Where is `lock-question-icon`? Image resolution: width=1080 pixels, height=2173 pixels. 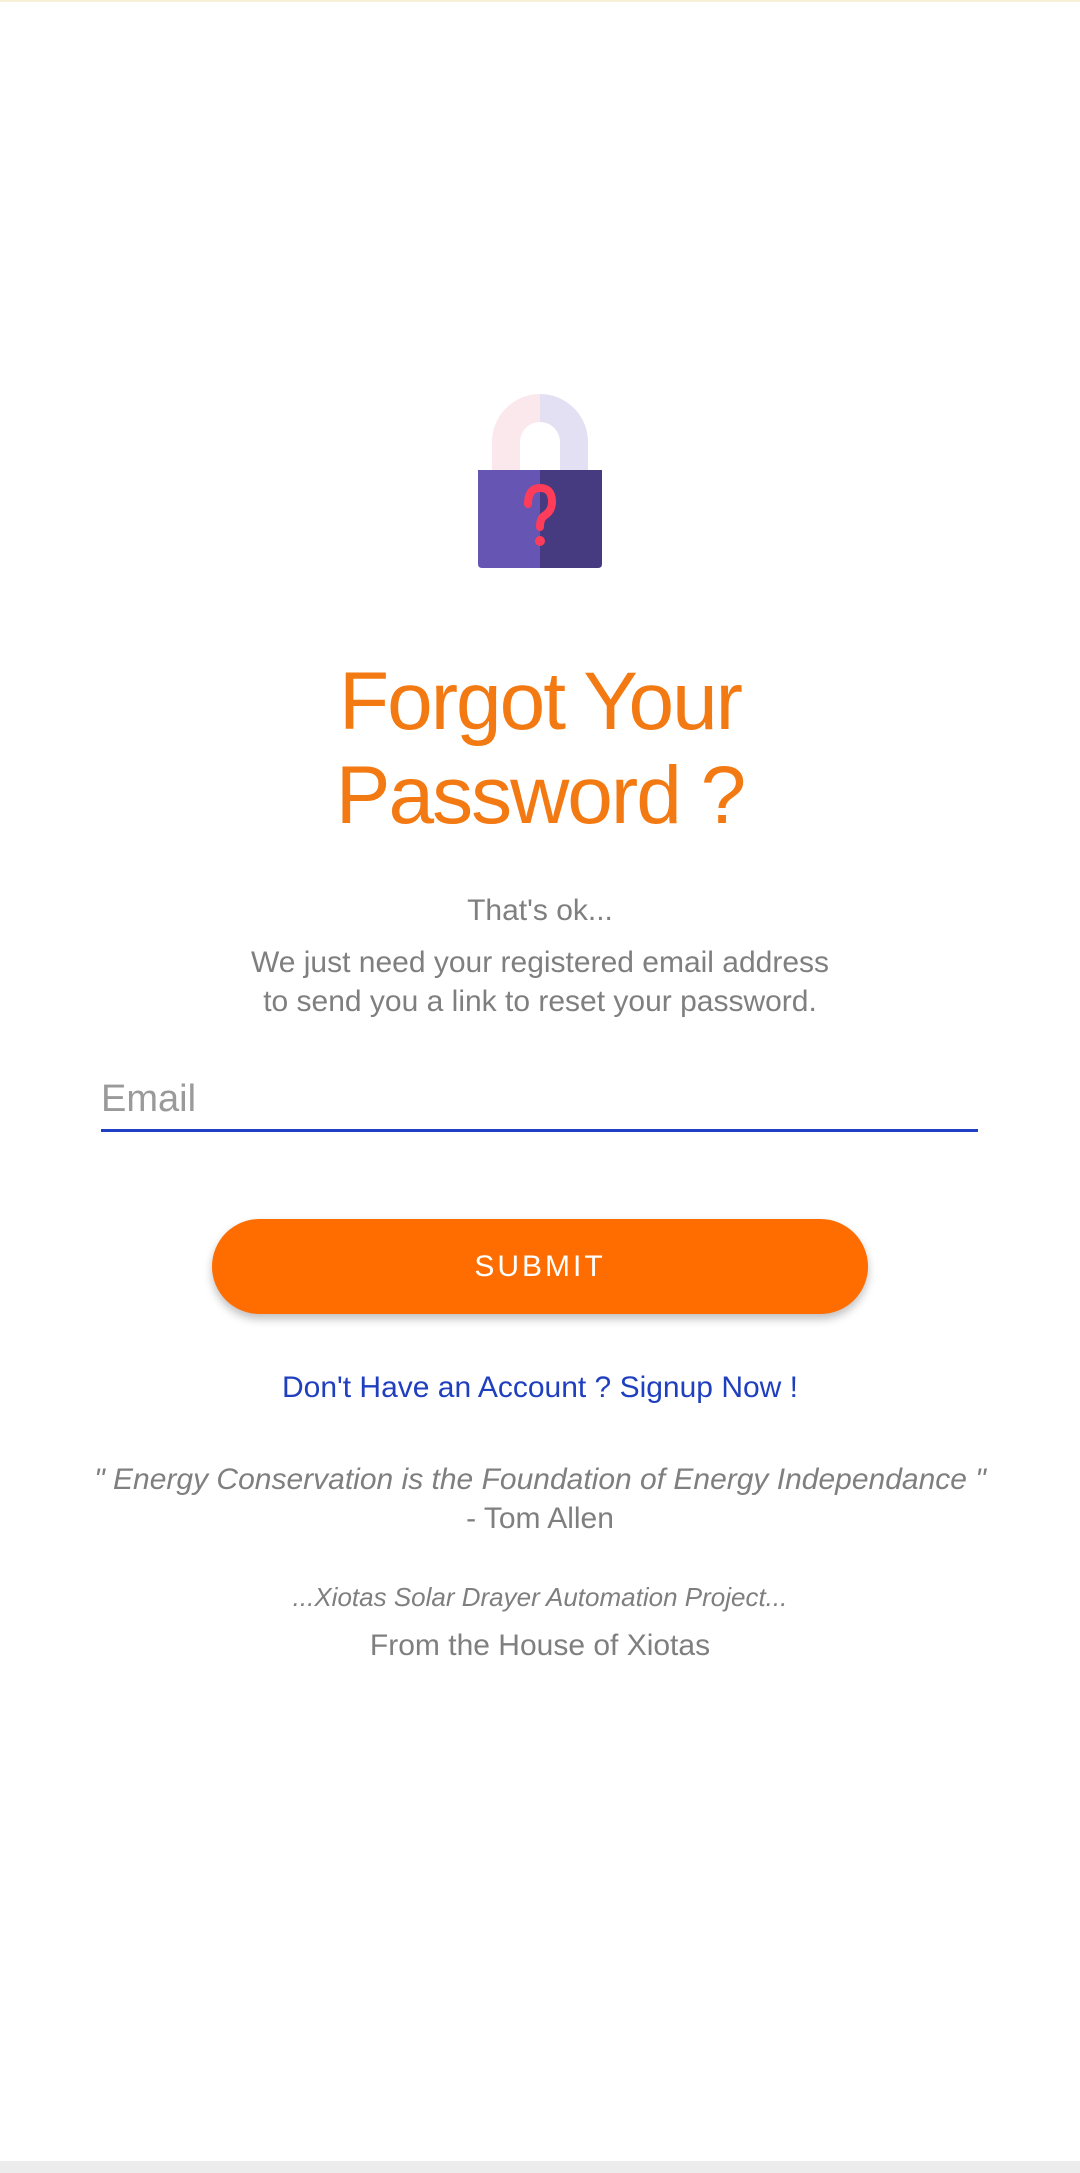 lock-question-icon is located at coordinates (540, 481).